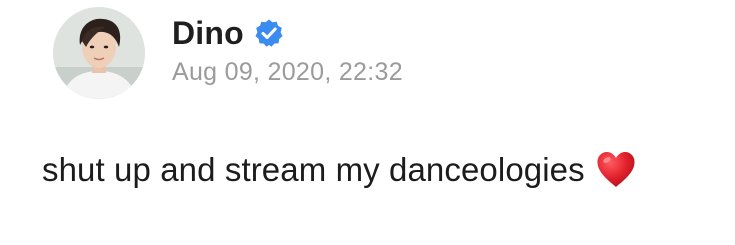 This screenshot has width=735, height=245. What do you see at coordinates (208, 33) in the screenshot?
I see `author-name: Dino` at bounding box center [208, 33].